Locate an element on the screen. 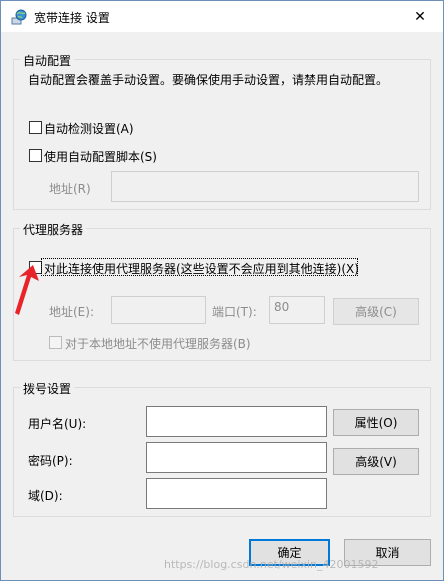  proxy-advanced-button: 高级(C) is located at coordinates (376, 311).